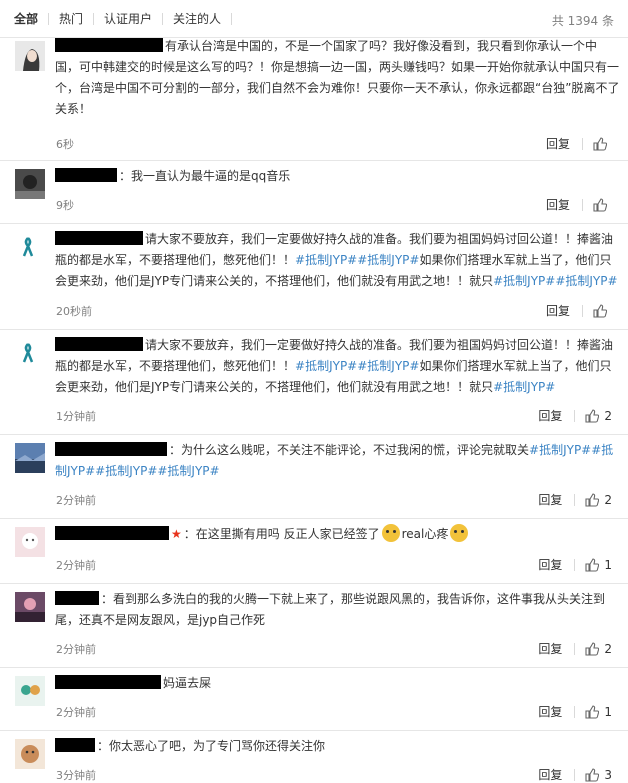 This screenshot has width=628, height=783. Describe the element at coordinates (176, 534) in the screenshot. I see `star-badge-icon: ★` at that location.